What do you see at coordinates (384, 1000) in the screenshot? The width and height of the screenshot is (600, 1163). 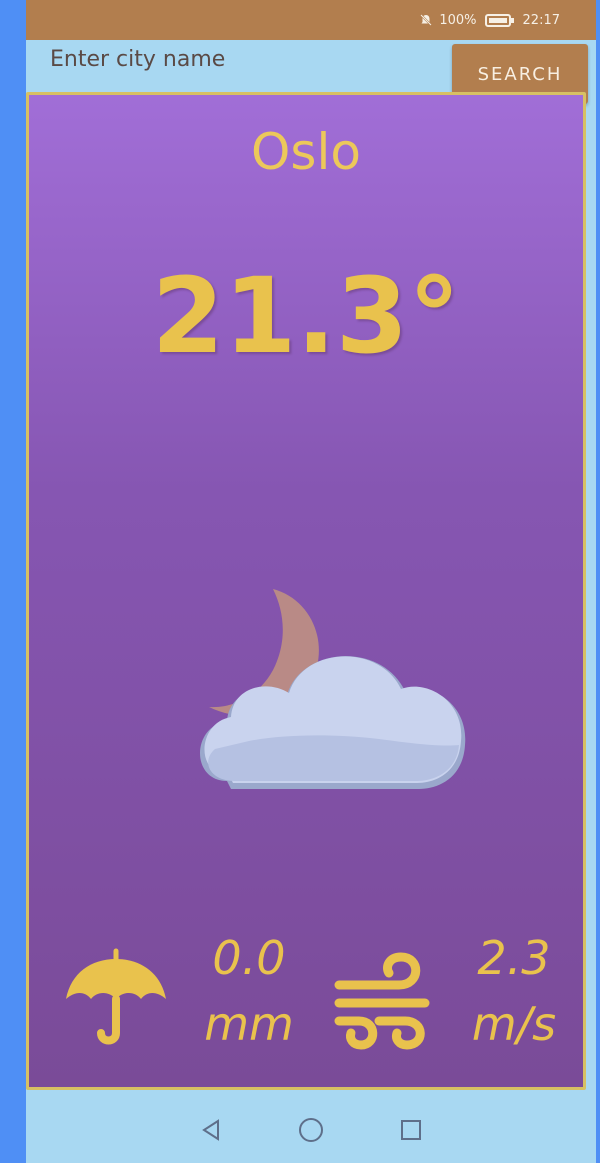 I see `wind-icon` at bounding box center [384, 1000].